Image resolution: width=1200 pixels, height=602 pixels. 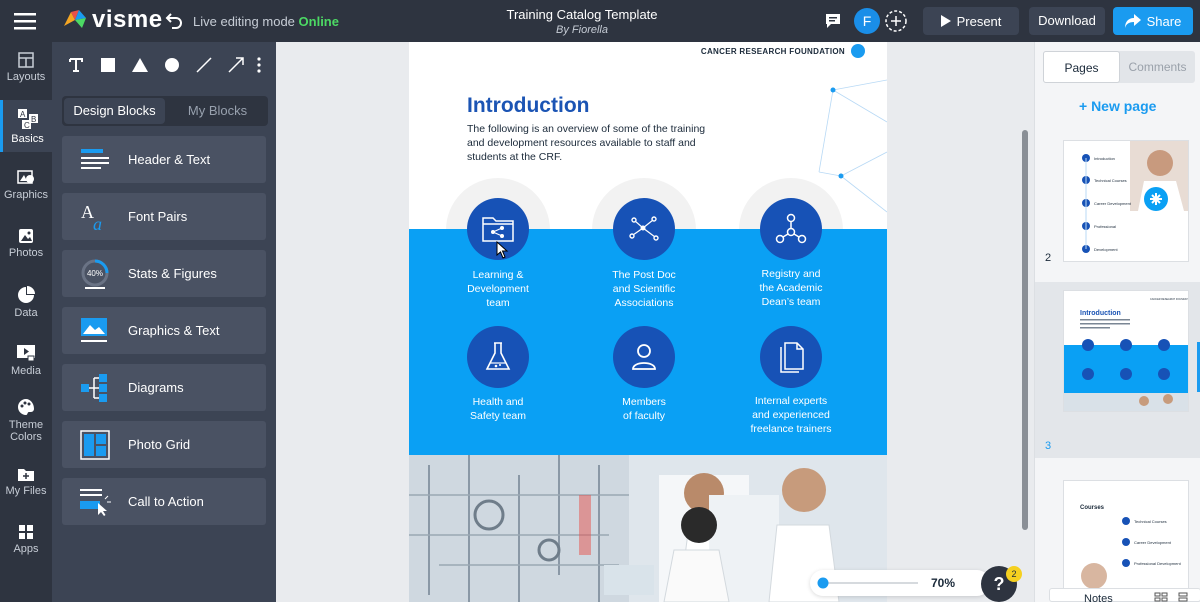 I want to click on tab-design-blocks: Design Blocks, so click(x=114, y=111).